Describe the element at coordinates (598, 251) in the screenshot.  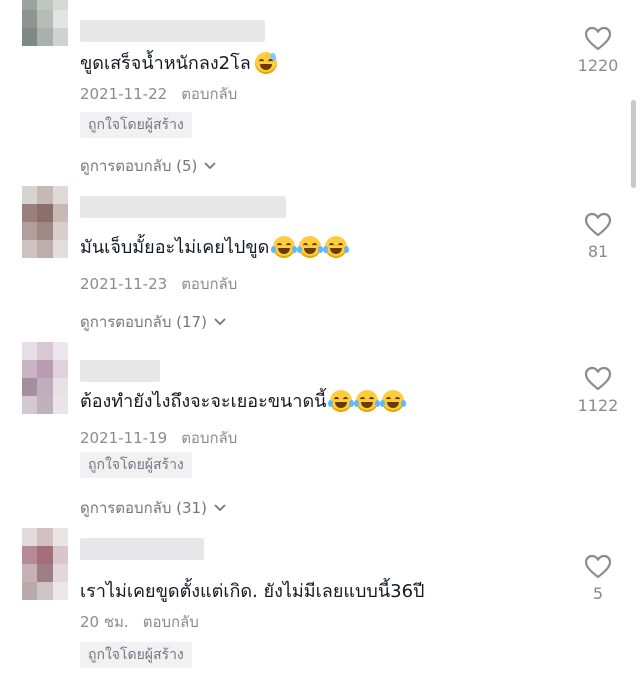
I see `like-count: 81` at that location.